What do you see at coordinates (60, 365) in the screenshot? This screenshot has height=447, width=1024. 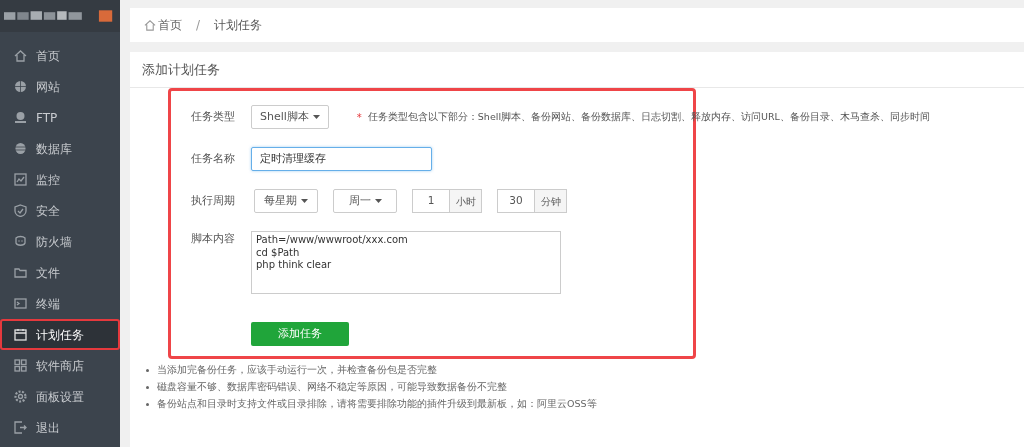 I see `sidebar-item: 软件商店` at bounding box center [60, 365].